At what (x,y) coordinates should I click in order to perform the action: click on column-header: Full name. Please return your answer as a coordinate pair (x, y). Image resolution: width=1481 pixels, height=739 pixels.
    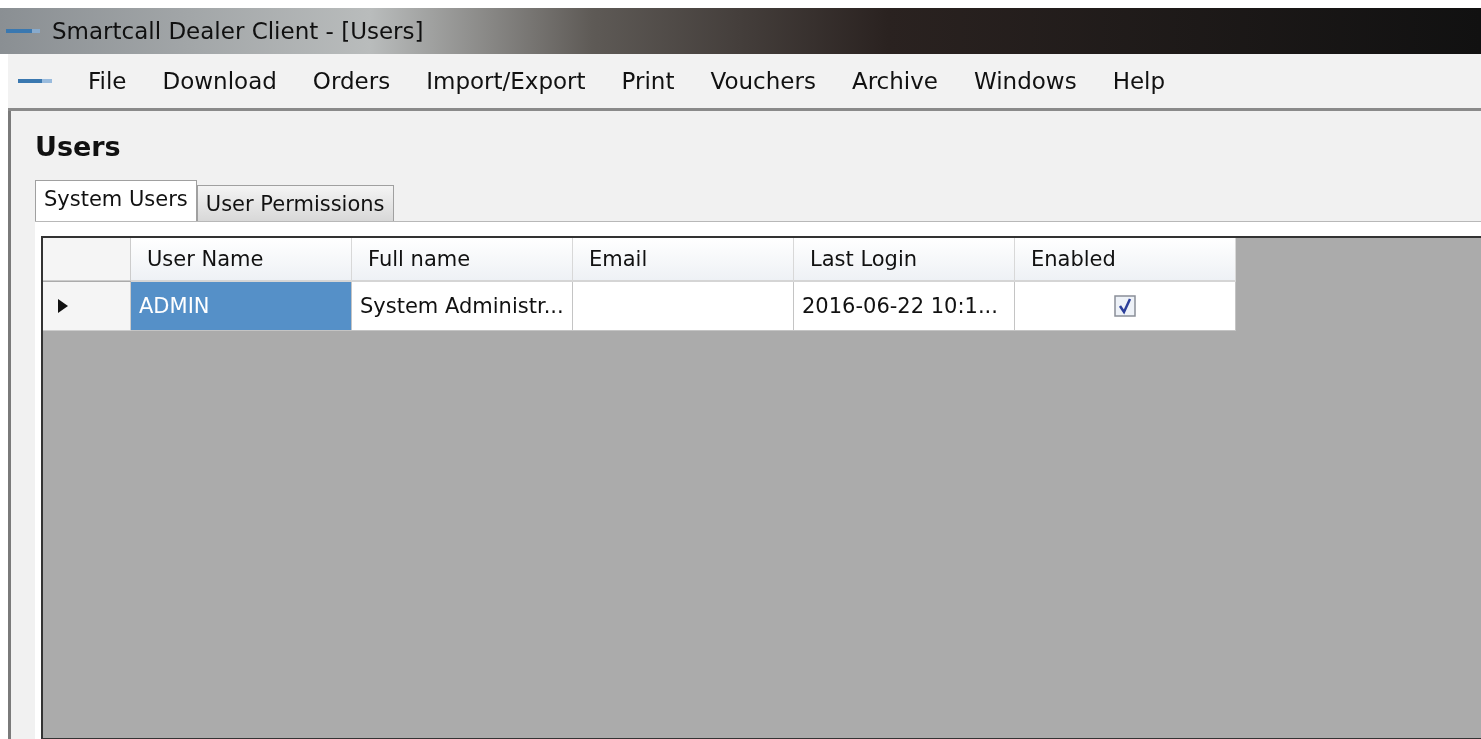
    Looking at the image, I should click on (462, 260).